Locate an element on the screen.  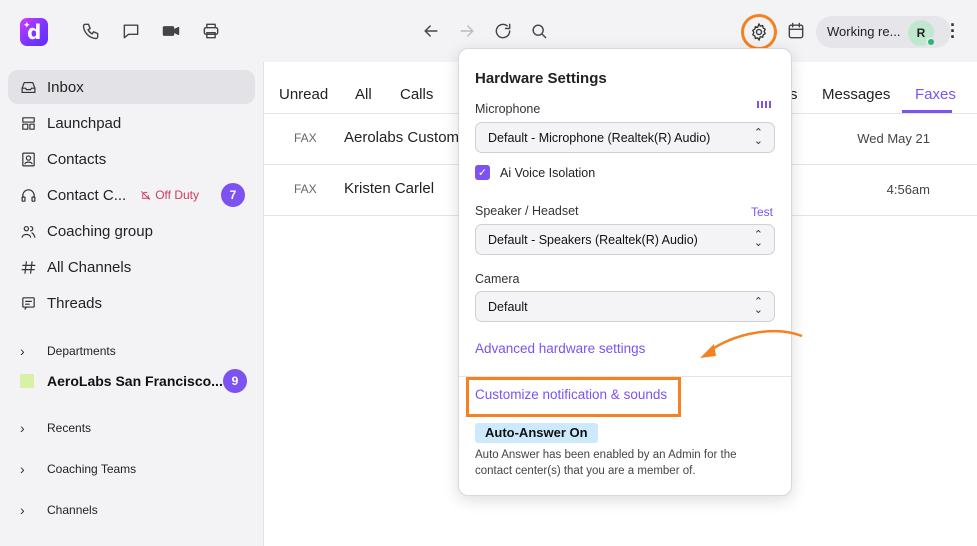
camera-select: Default ⌃ ⌄ is located at coordinates (625, 306).